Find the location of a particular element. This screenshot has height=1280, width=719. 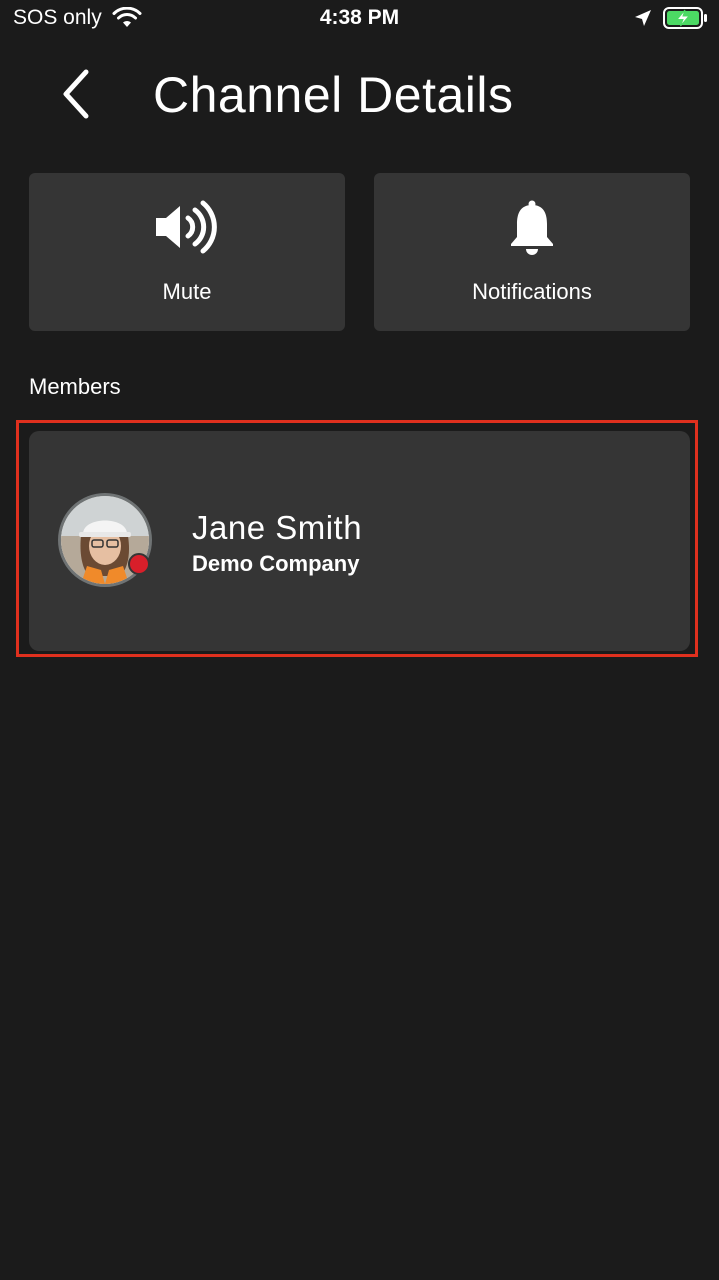

battery-charging-icon is located at coordinates (685, 18).